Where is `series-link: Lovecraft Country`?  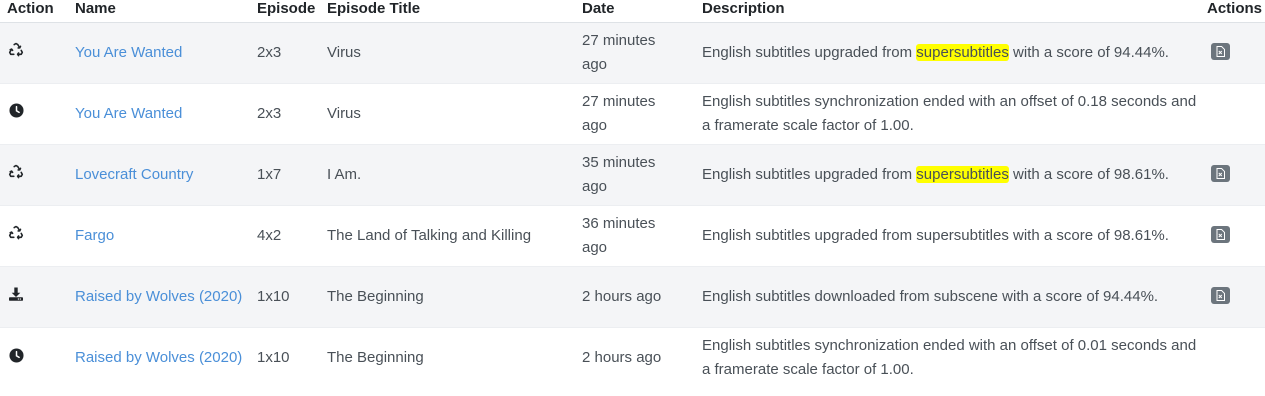
series-link: Lovecraft Country is located at coordinates (134, 175).